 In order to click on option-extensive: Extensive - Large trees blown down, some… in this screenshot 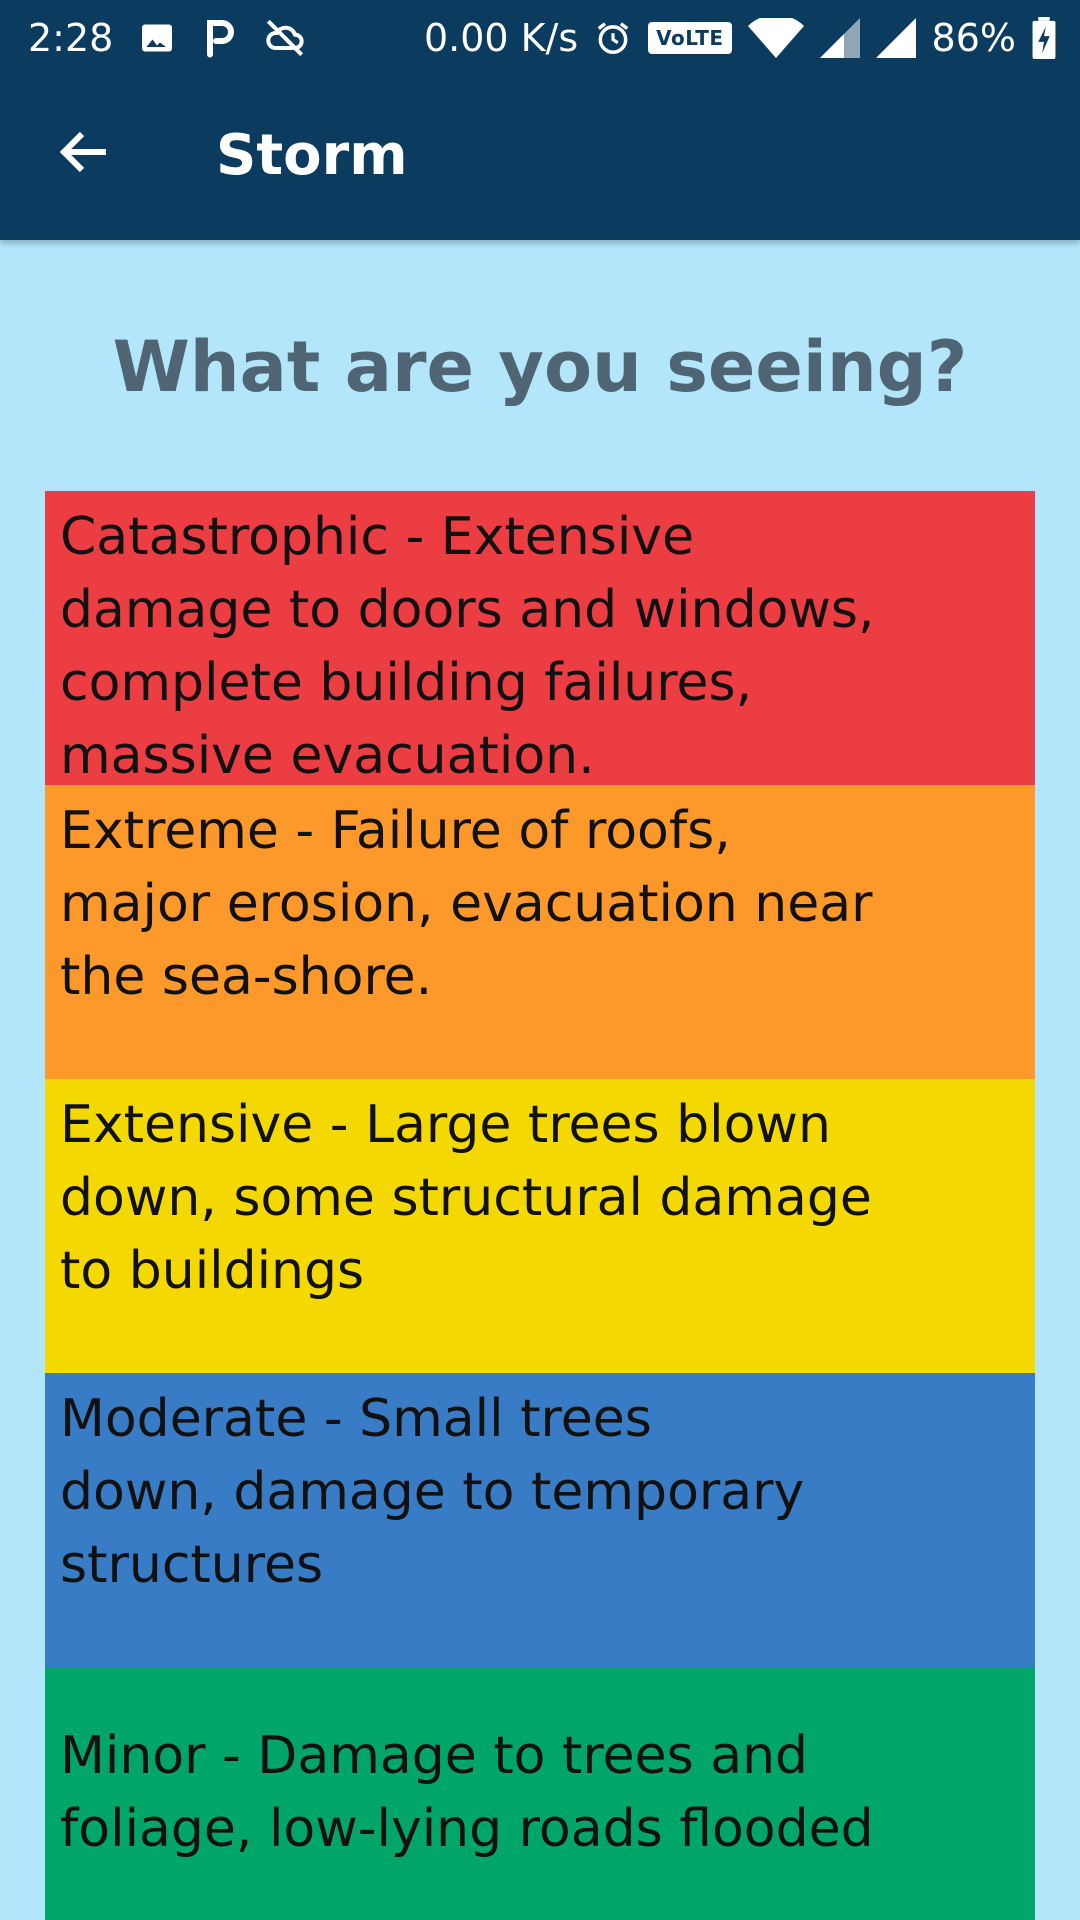, I will do `click(540, 1226)`.